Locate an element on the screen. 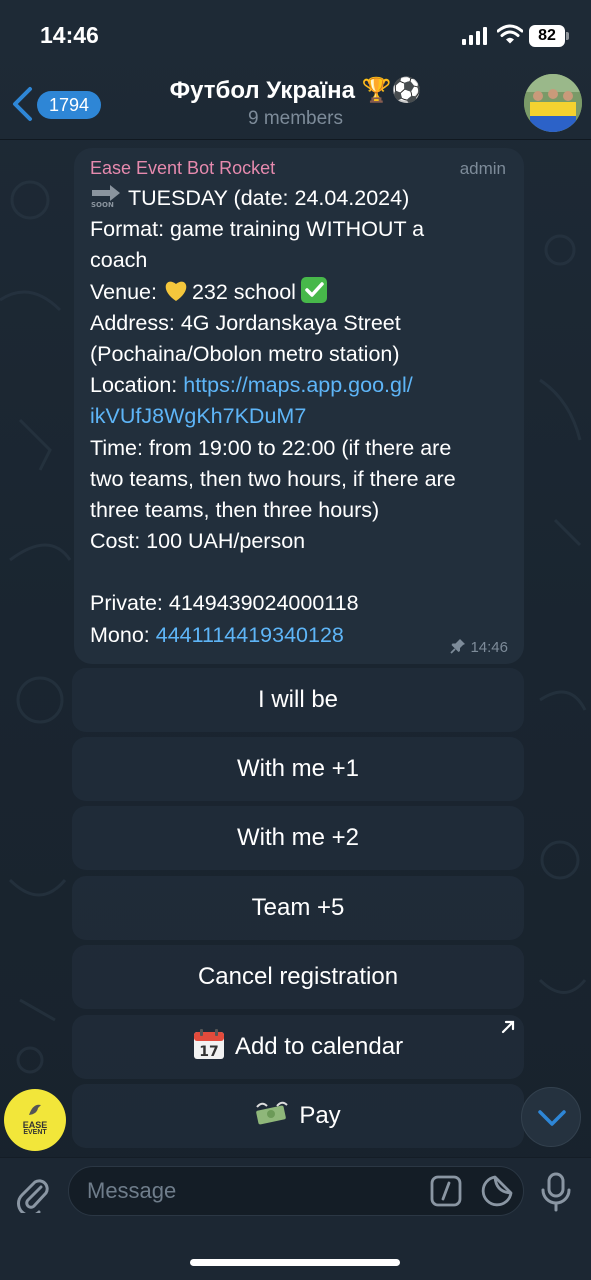 This screenshot has height=1280, width=591. text-line: Address: 4G Jordanskaya Street is located at coordinates (245, 322).